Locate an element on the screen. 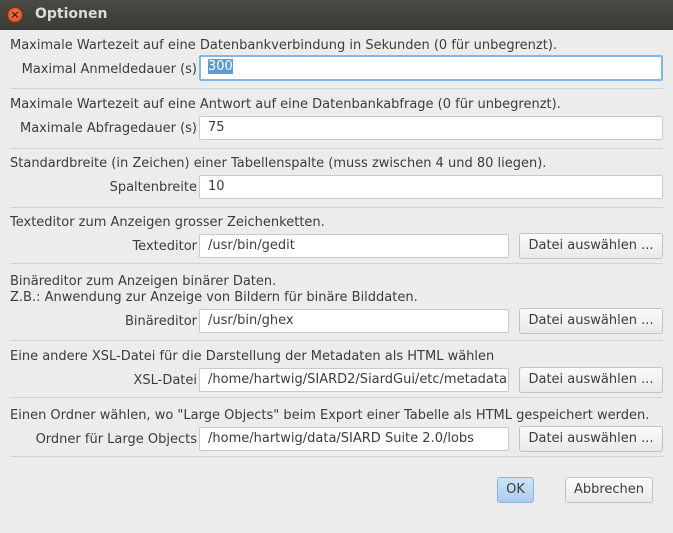 This screenshot has width=673, height=533. binary-editor-input: /usr/bin/ghex is located at coordinates (354, 321).